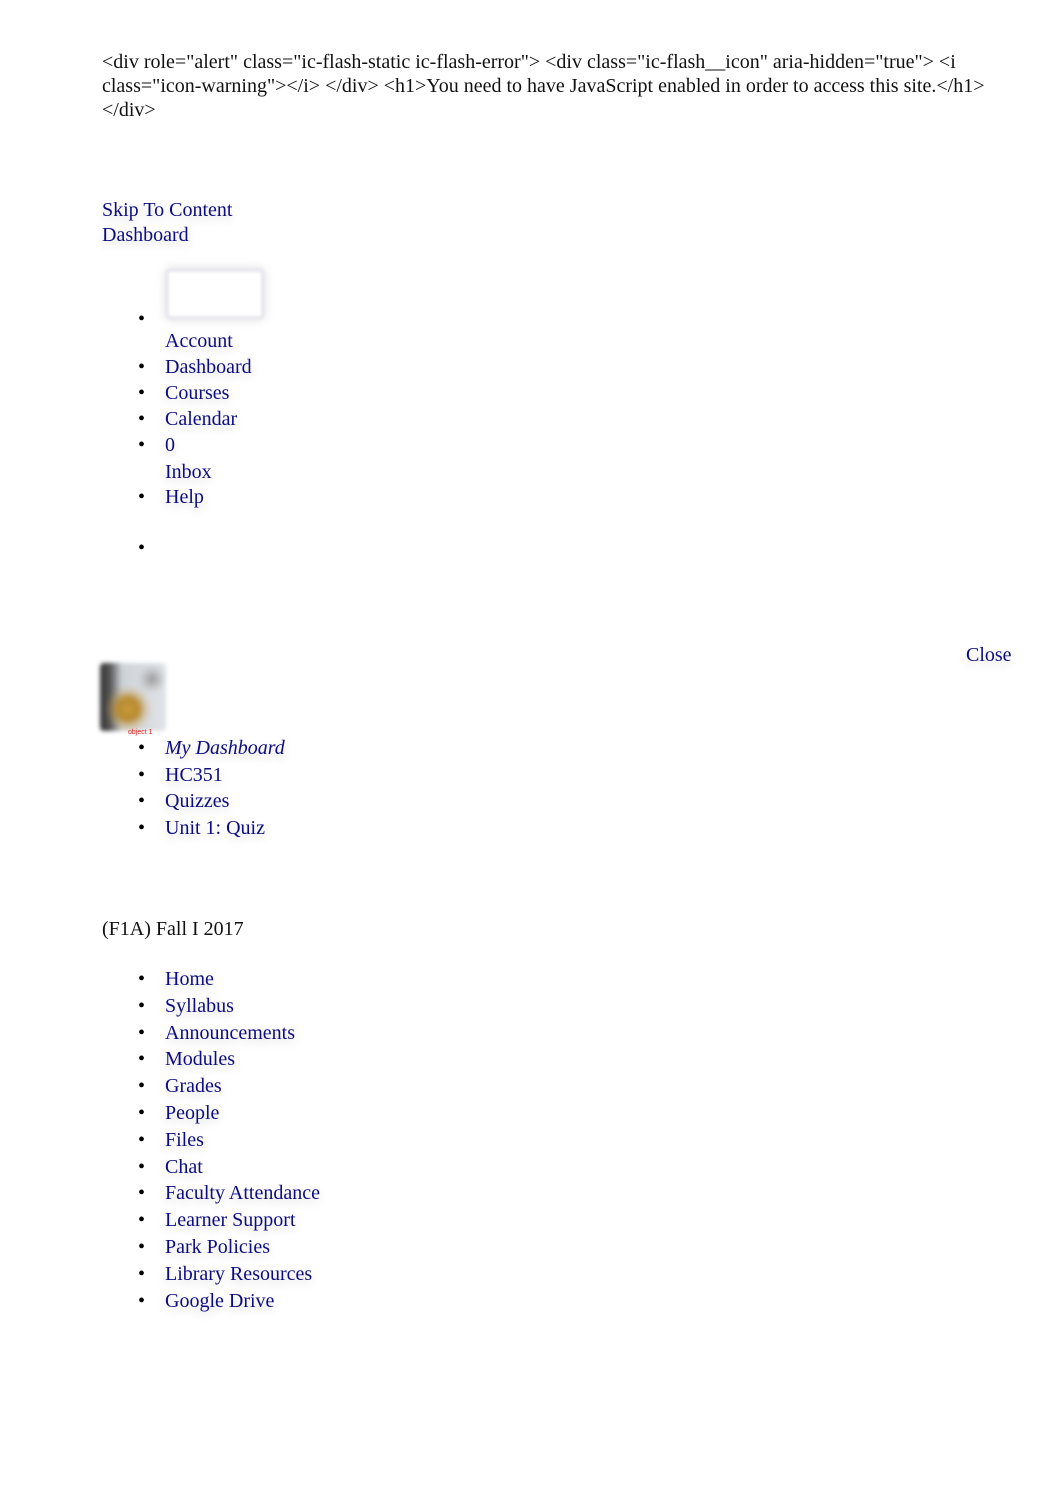 The image size is (1062, 1506). What do you see at coordinates (140, 732) in the screenshot?
I see `course-image-label: object 1` at bounding box center [140, 732].